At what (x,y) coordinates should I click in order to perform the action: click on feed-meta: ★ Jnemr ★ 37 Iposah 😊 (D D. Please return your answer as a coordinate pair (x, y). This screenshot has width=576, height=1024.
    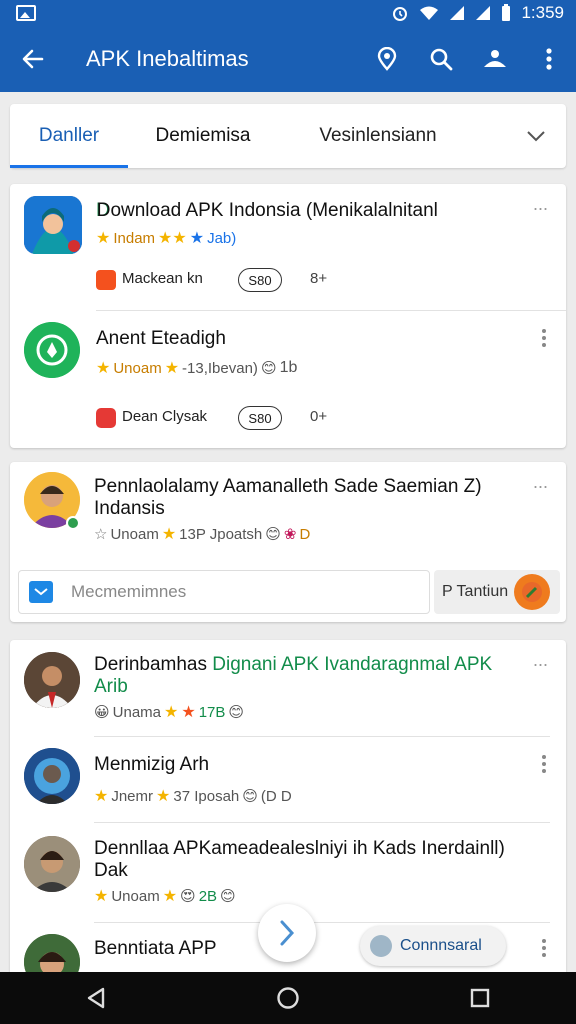
    Looking at the image, I should click on (193, 796).